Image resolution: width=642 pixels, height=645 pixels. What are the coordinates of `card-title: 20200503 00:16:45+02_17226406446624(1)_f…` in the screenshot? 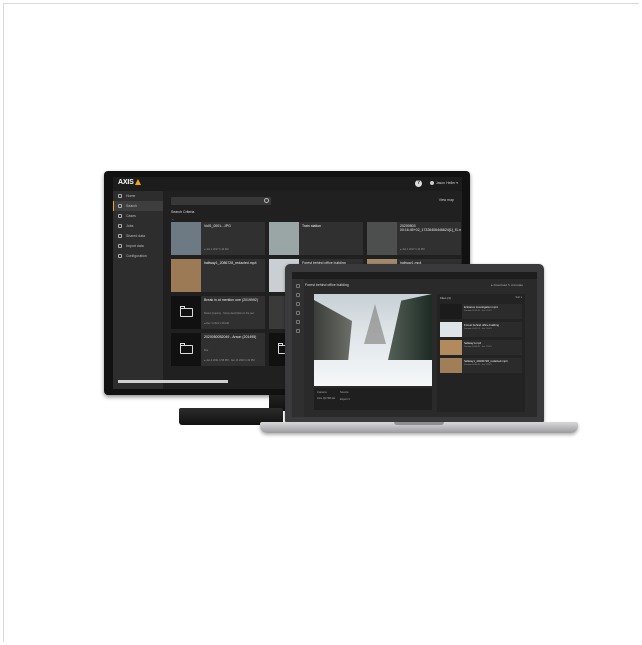 It's located at (430, 228).